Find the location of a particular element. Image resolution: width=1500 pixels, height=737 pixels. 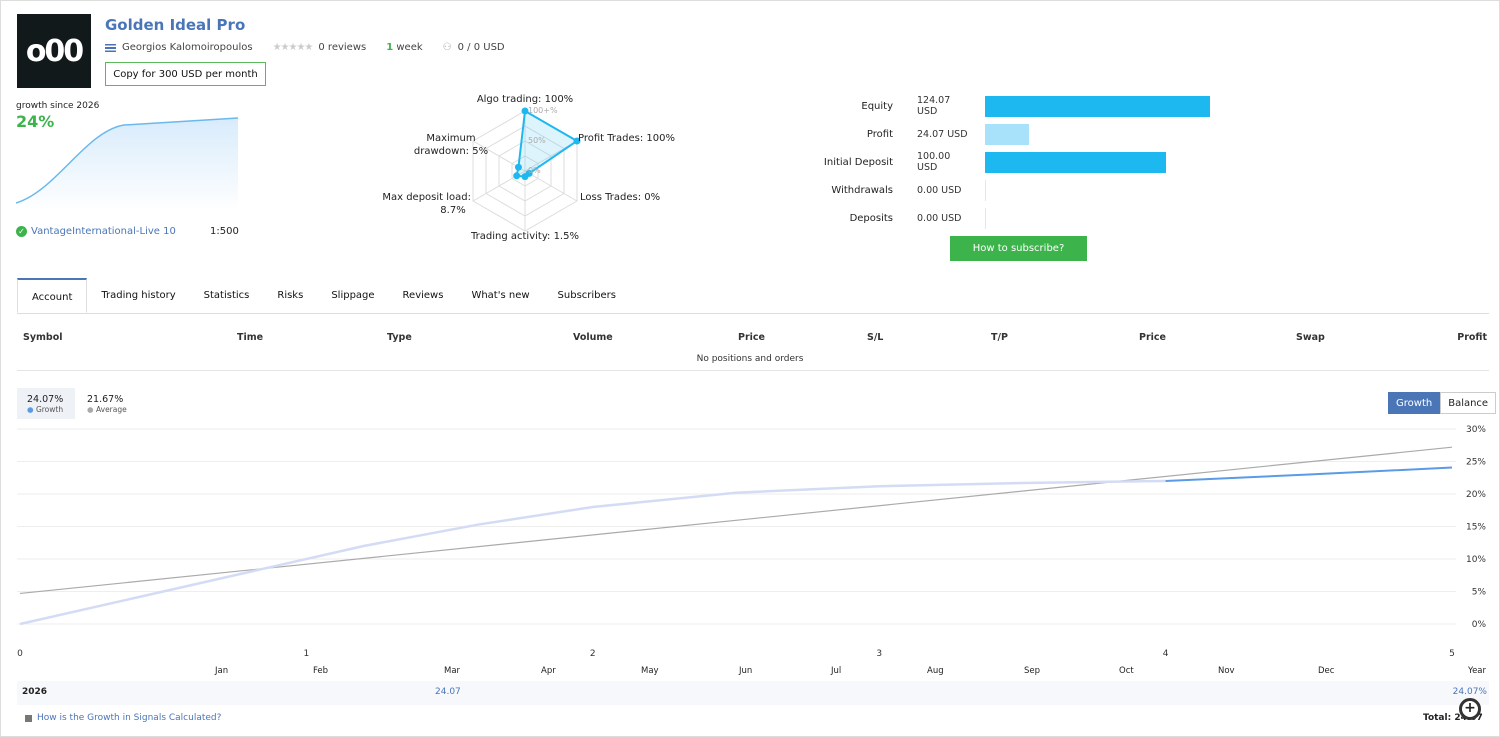

tab-reviews: Reviews is located at coordinates (423, 295).